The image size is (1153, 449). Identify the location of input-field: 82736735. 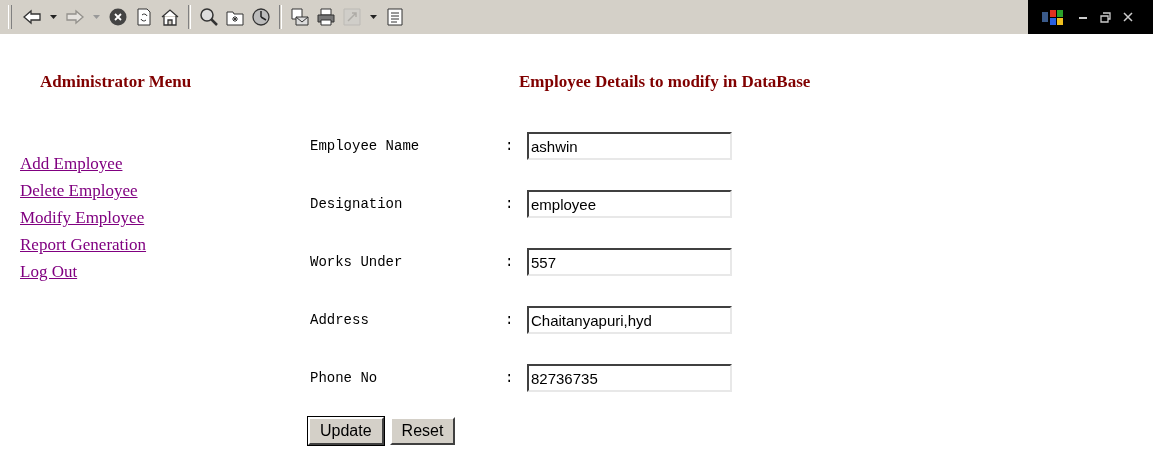
(629, 378).